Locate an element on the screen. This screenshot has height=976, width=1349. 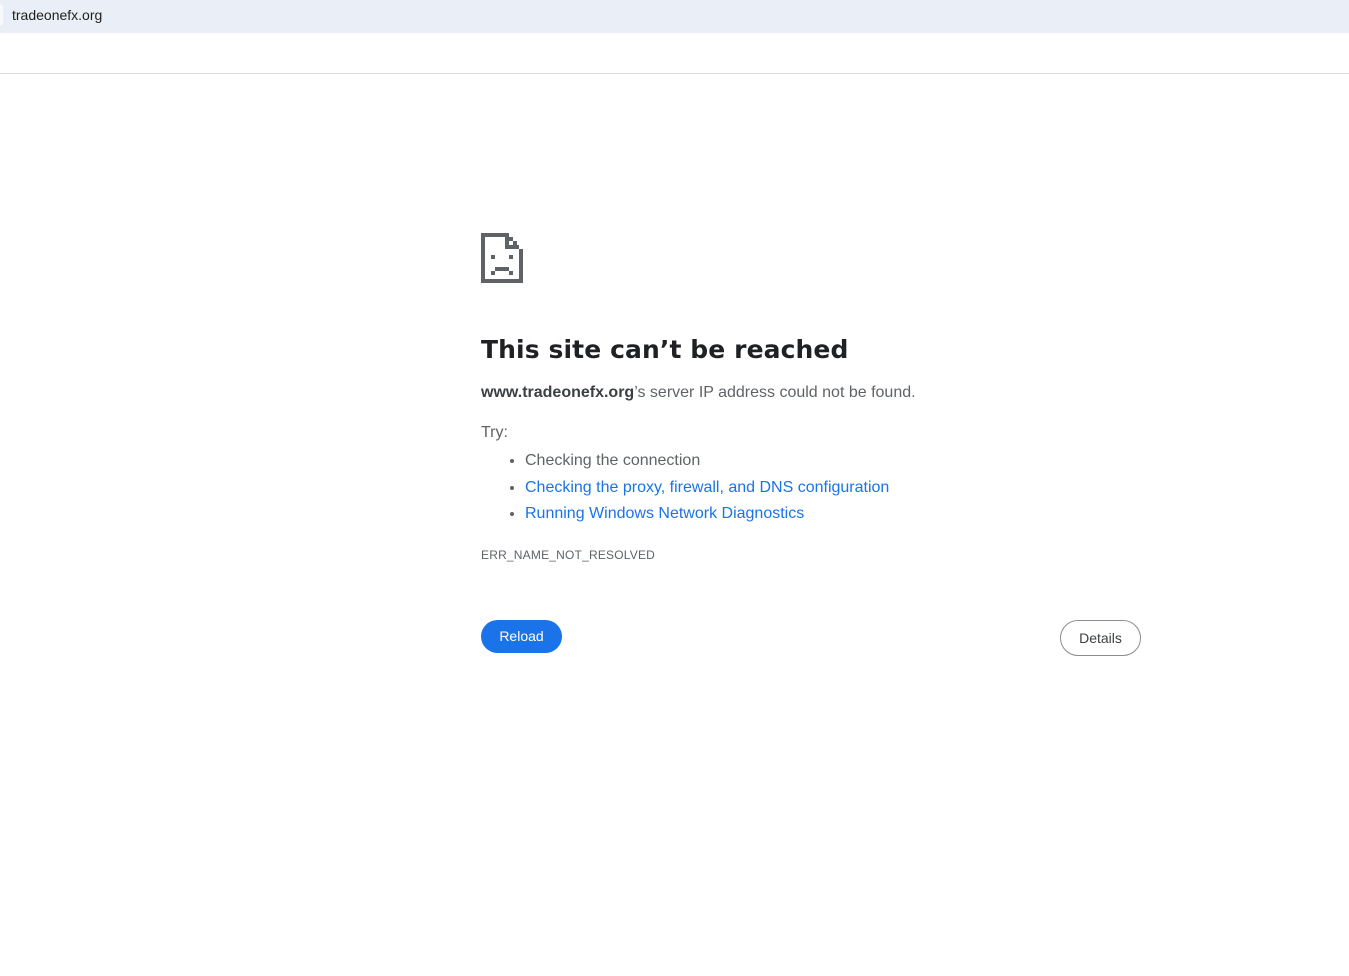
error-code: ERR_NAME_NOT_RESOLVED is located at coordinates (568, 554).